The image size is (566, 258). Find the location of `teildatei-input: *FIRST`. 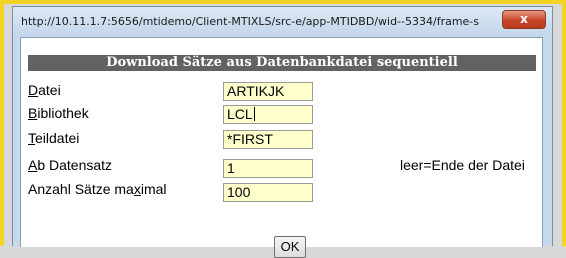

teildatei-input: *FIRST is located at coordinates (268, 139).